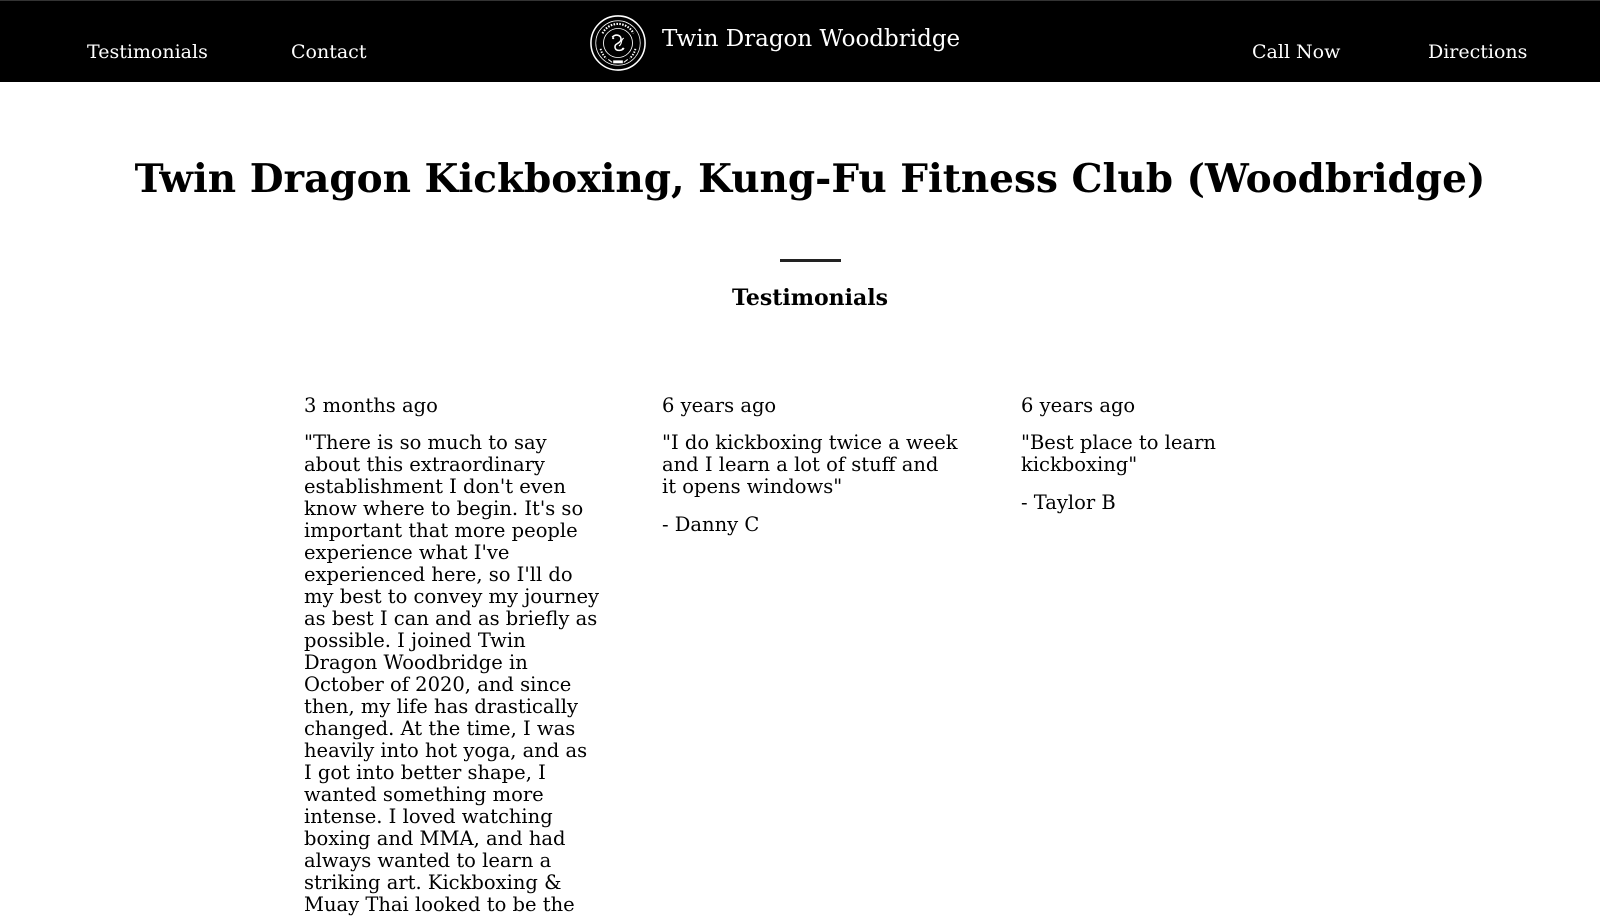 The image size is (1600, 916). Describe the element at coordinates (1118, 453) in the screenshot. I see `testimonial-quote: "Best place to learn kickboxing"` at that location.